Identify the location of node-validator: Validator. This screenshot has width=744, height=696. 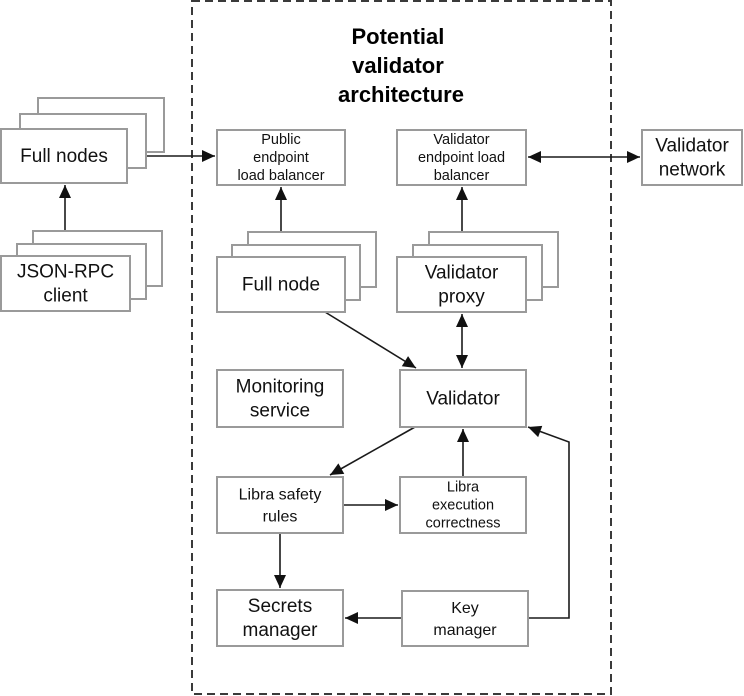
(463, 398).